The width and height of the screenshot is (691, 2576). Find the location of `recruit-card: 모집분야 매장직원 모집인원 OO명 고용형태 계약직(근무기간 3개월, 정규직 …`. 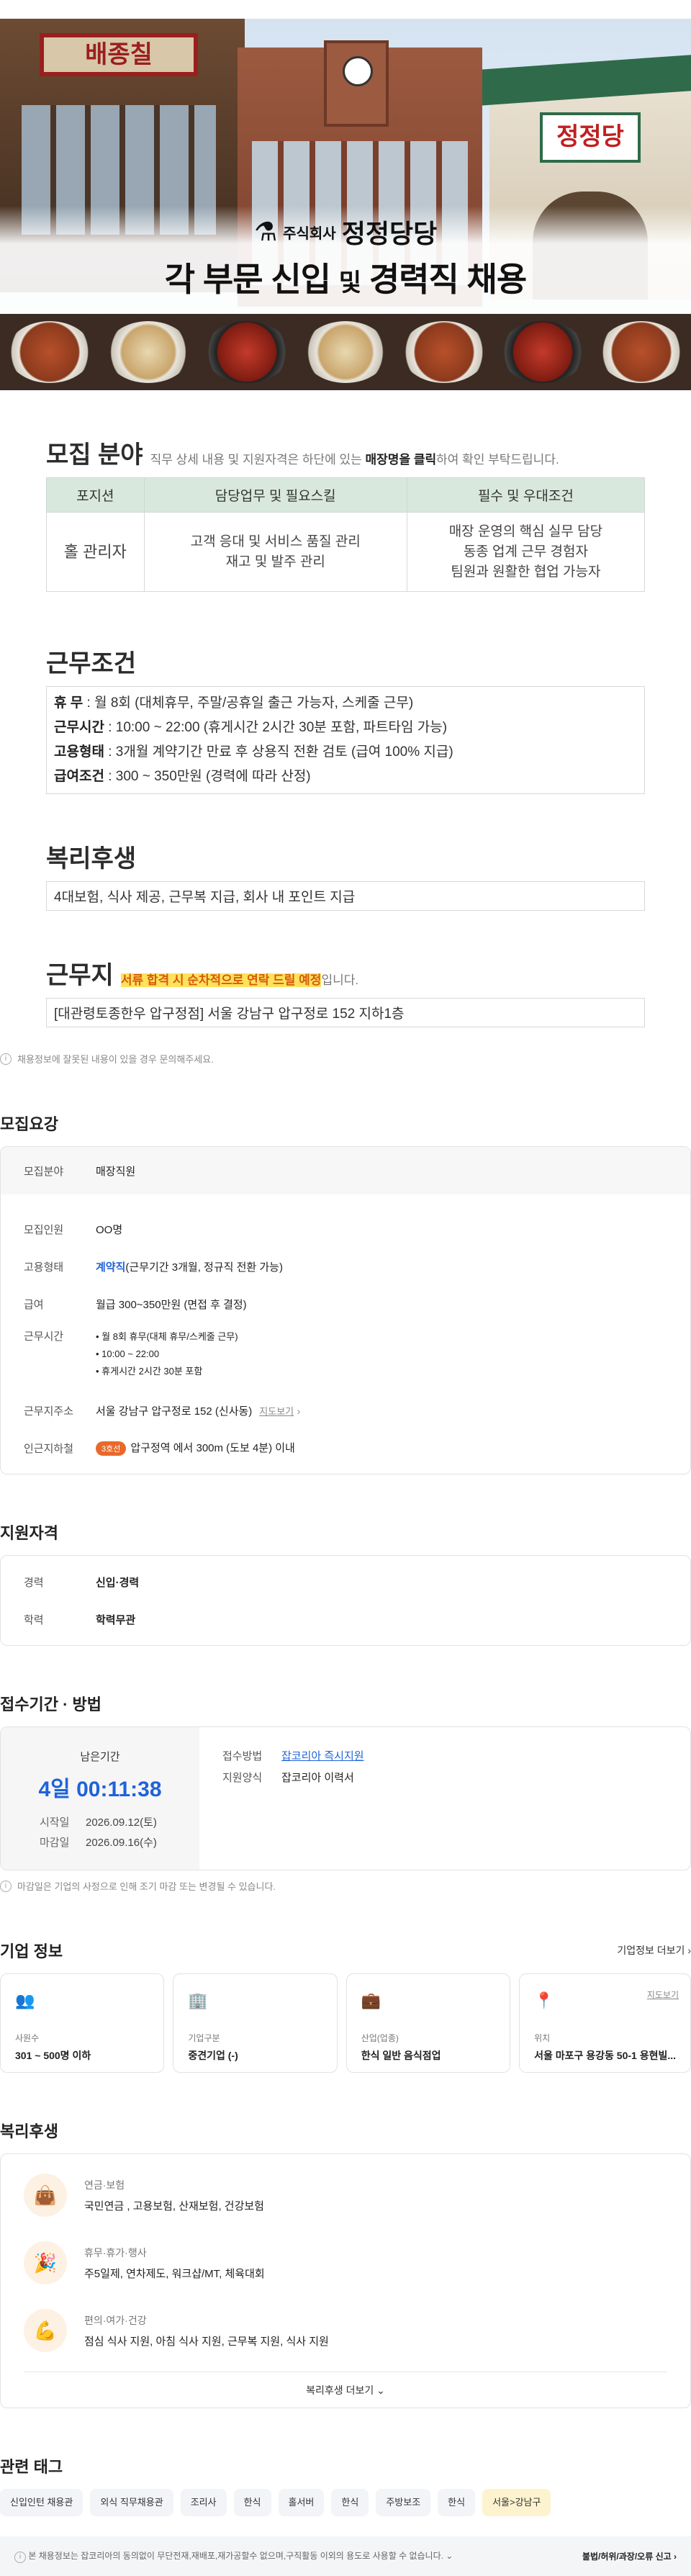

recruit-card: 모집분야 매장직원 모집인원 OO명 고용형태 계약직(근무기간 3개월, 정규직 … is located at coordinates (345, 1310).